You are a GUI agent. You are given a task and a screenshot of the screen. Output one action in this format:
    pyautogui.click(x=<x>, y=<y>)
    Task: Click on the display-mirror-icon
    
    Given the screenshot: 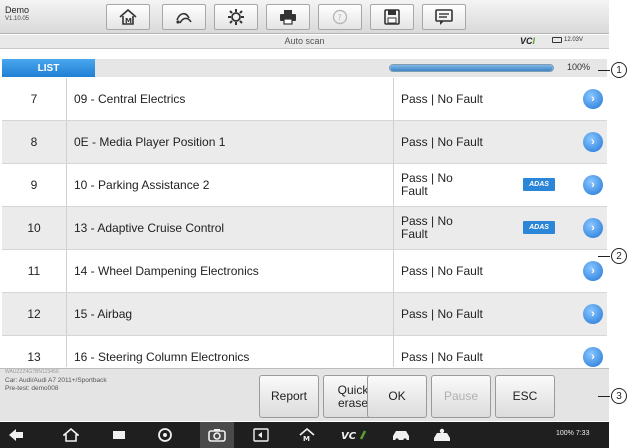 What is the action you would take?
    pyautogui.click(x=261, y=435)
    